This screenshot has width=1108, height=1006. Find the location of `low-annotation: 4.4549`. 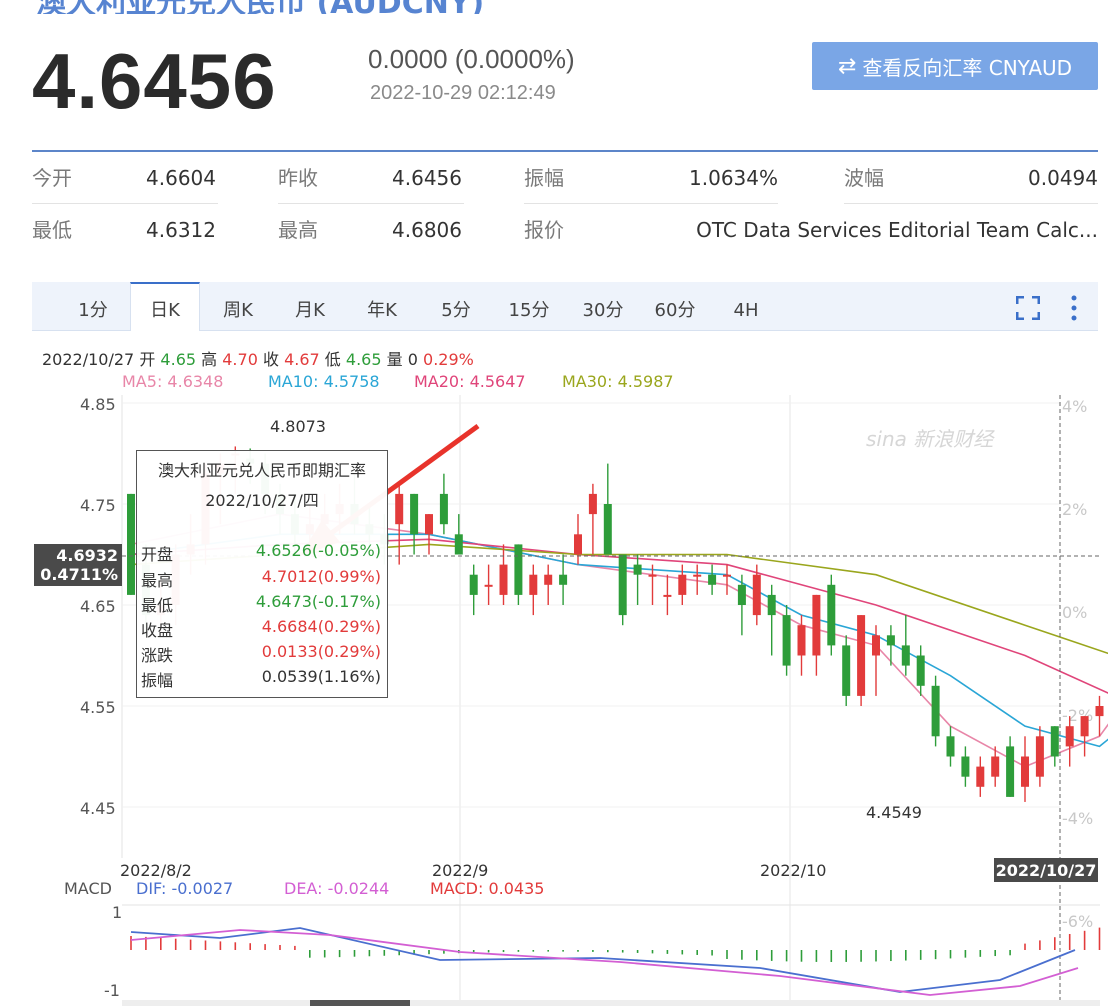

low-annotation: 4.4549 is located at coordinates (894, 812).